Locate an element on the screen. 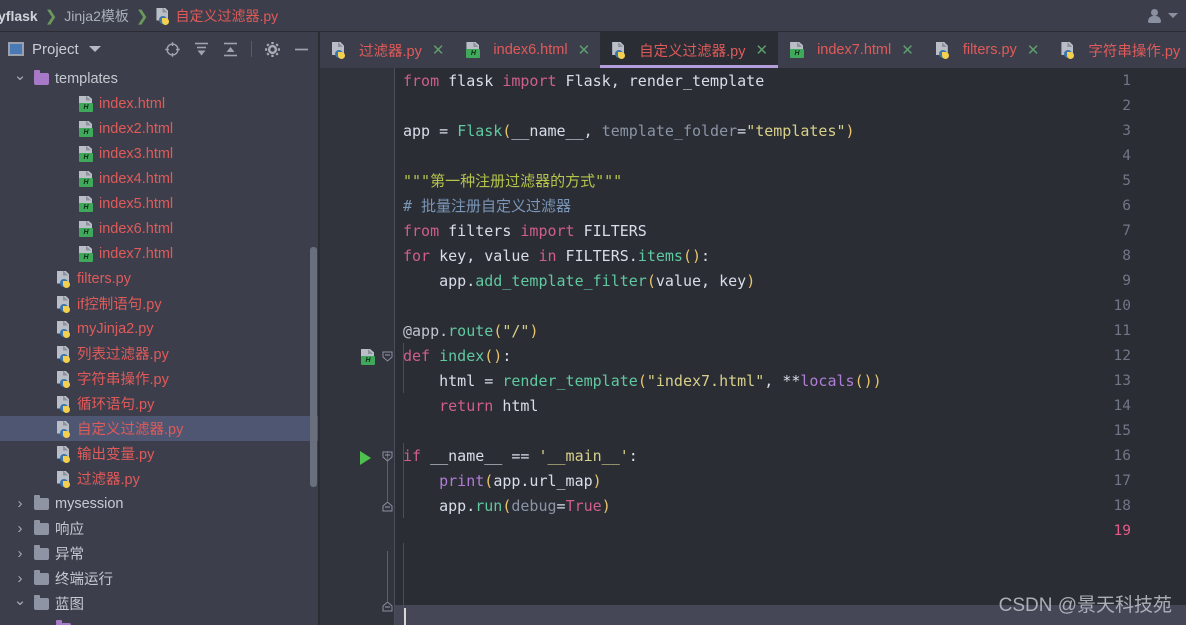  tree-item: ›Hindex.html is located at coordinates (160, 103).